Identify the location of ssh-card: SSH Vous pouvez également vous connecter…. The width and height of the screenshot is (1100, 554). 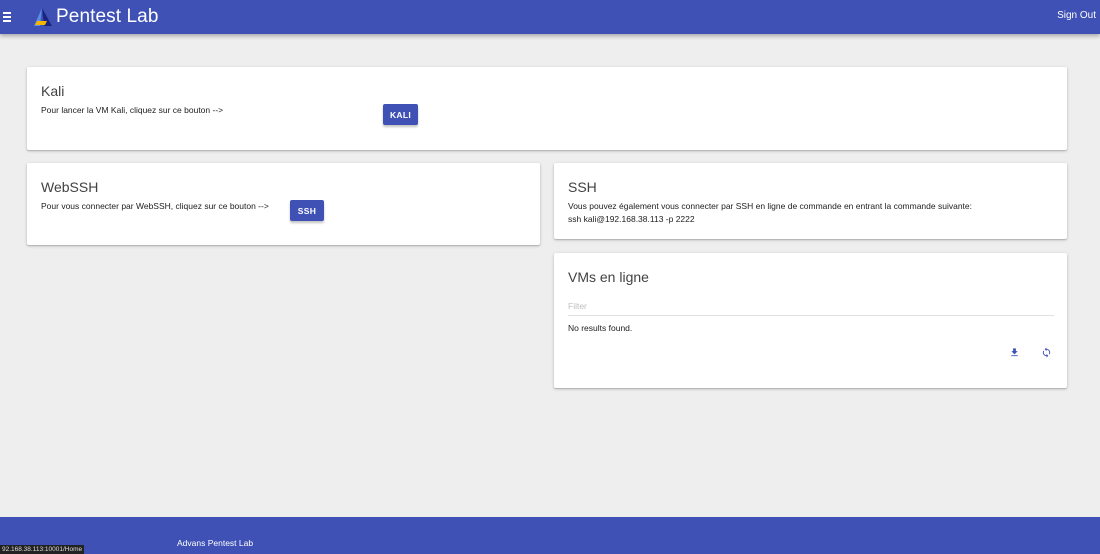
(810, 201).